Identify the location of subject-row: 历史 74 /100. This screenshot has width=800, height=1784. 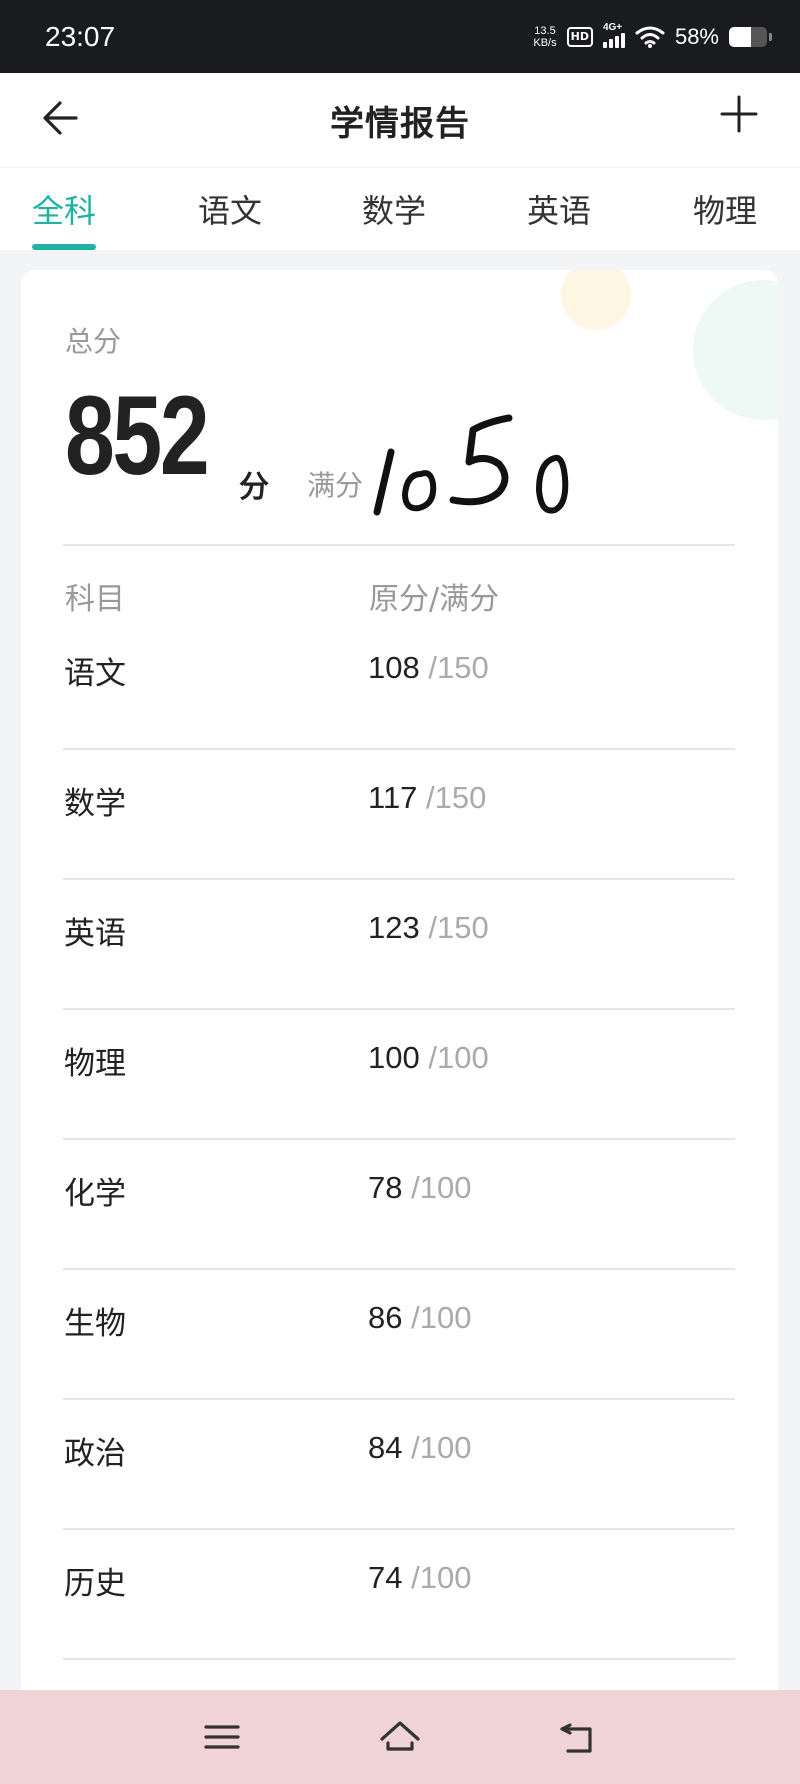
(399, 1595).